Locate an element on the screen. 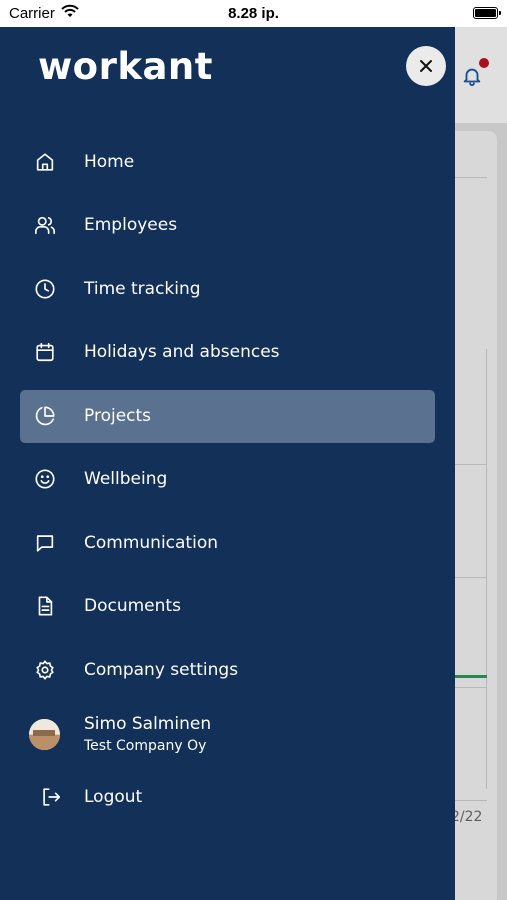  logout-icon is located at coordinates (52, 797).